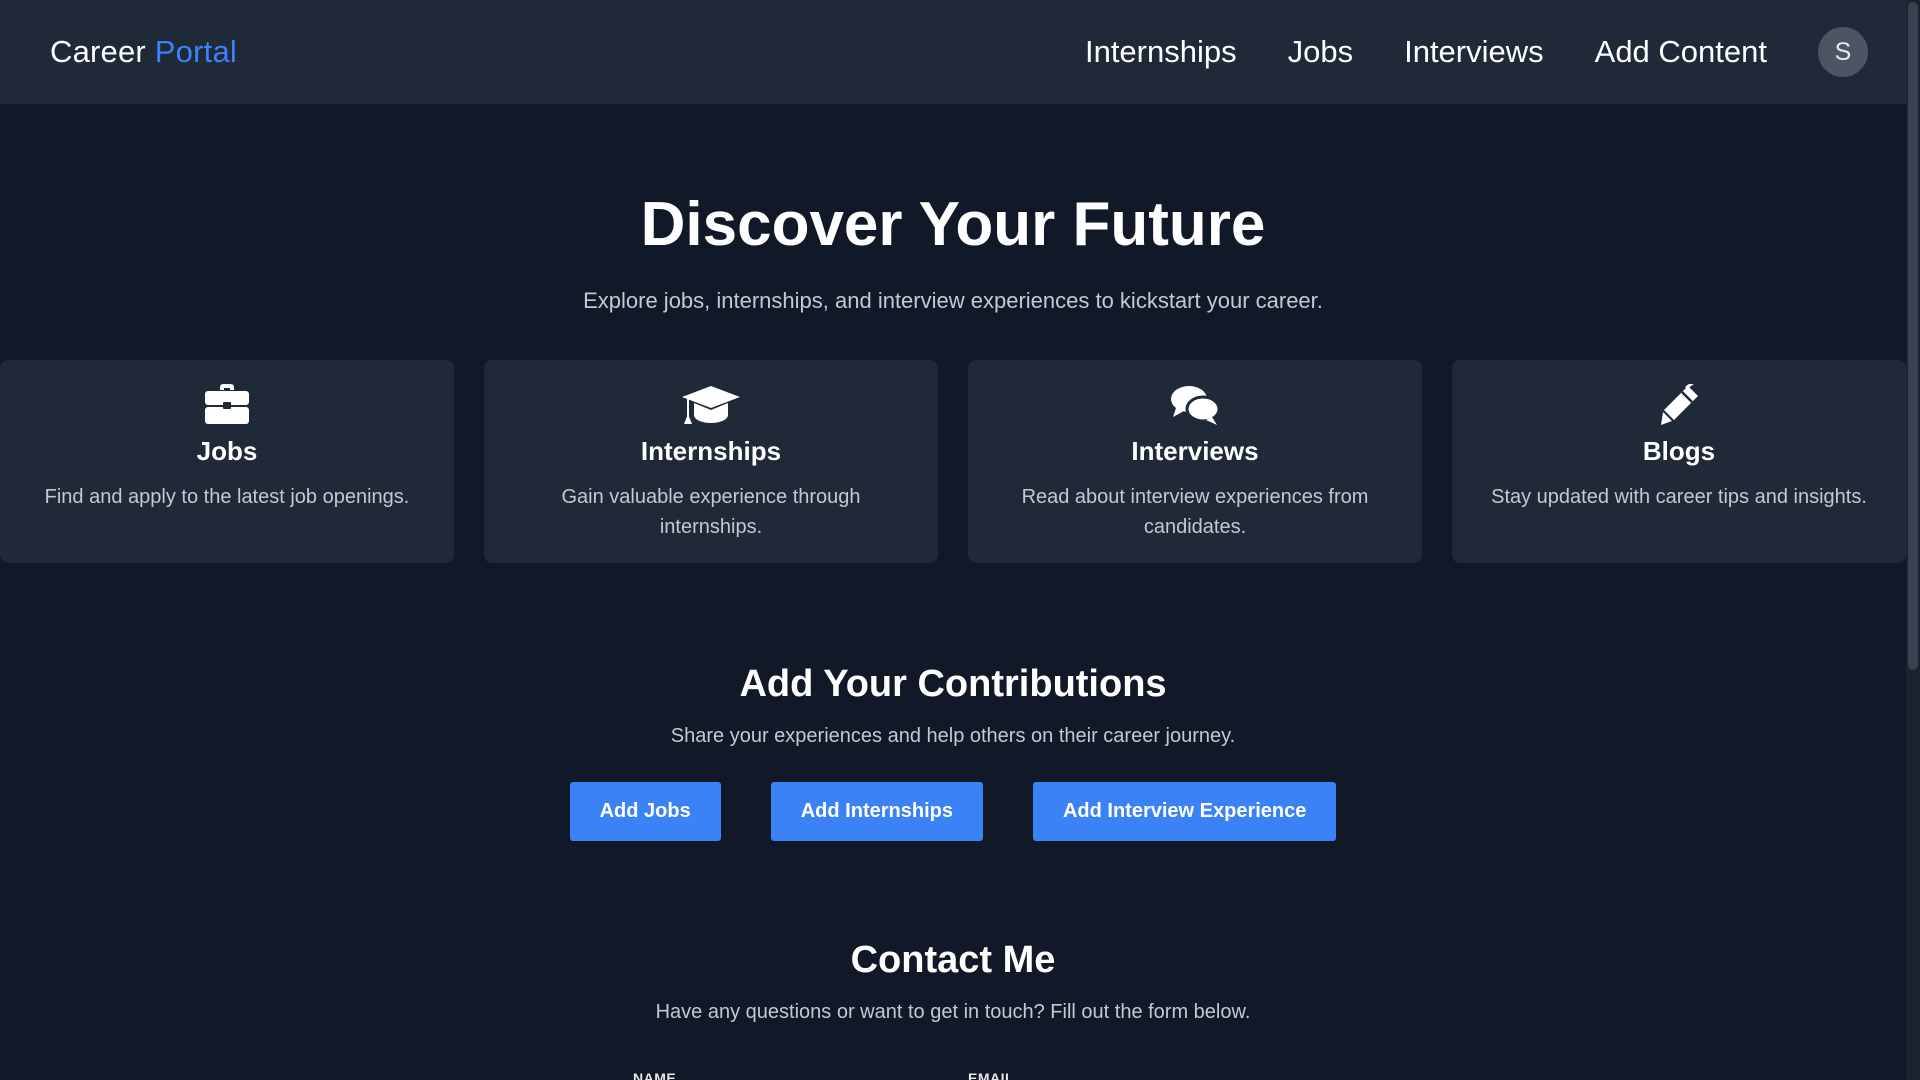 This screenshot has width=1920, height=1080. What do you see at coordinates (1195, 451) in the screenshot?
I see `card-title: Interviews` at bounding box center [1195, 451].